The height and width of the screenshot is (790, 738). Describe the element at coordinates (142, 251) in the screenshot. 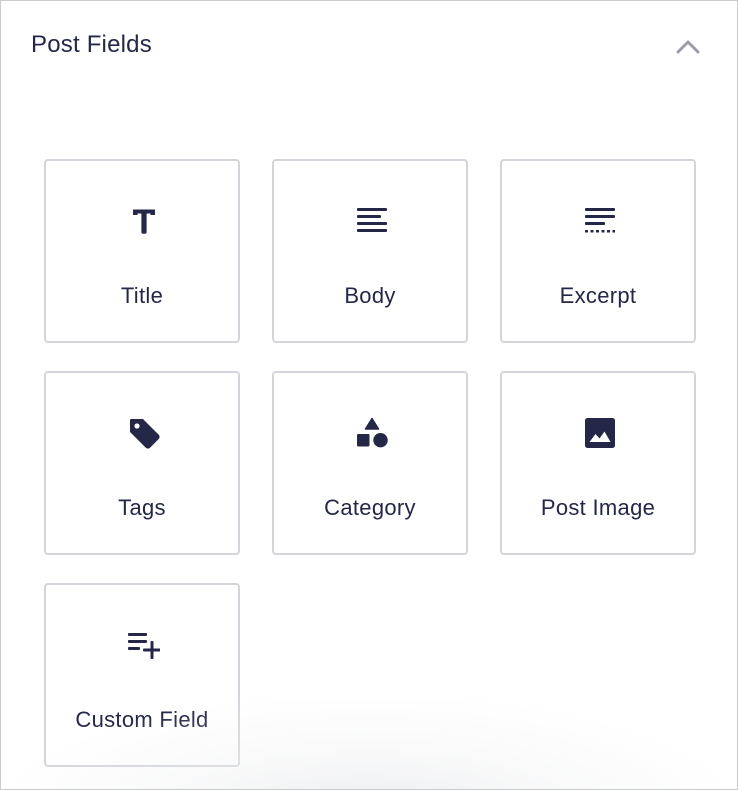

I see `field-tile-title: Title` at that location.